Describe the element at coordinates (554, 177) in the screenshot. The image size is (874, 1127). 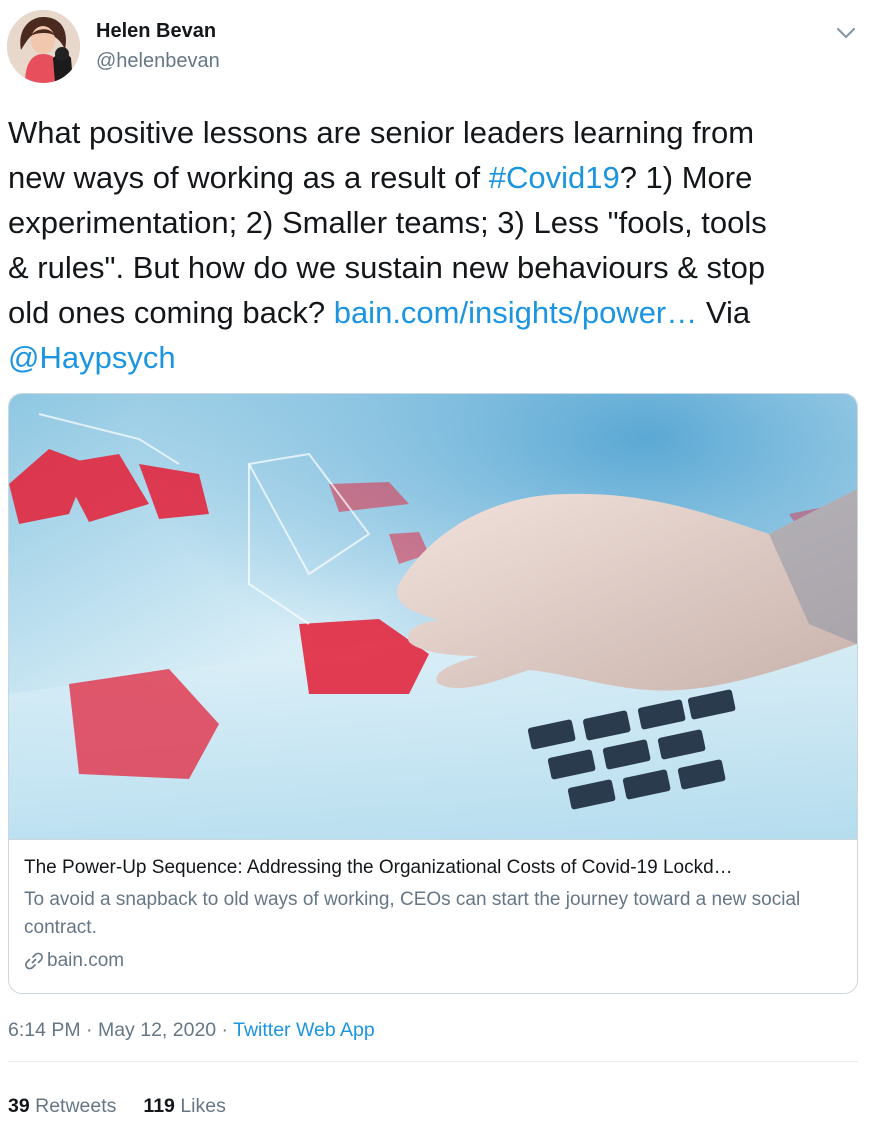
I see `tweet-link: #Covid19` at that location.